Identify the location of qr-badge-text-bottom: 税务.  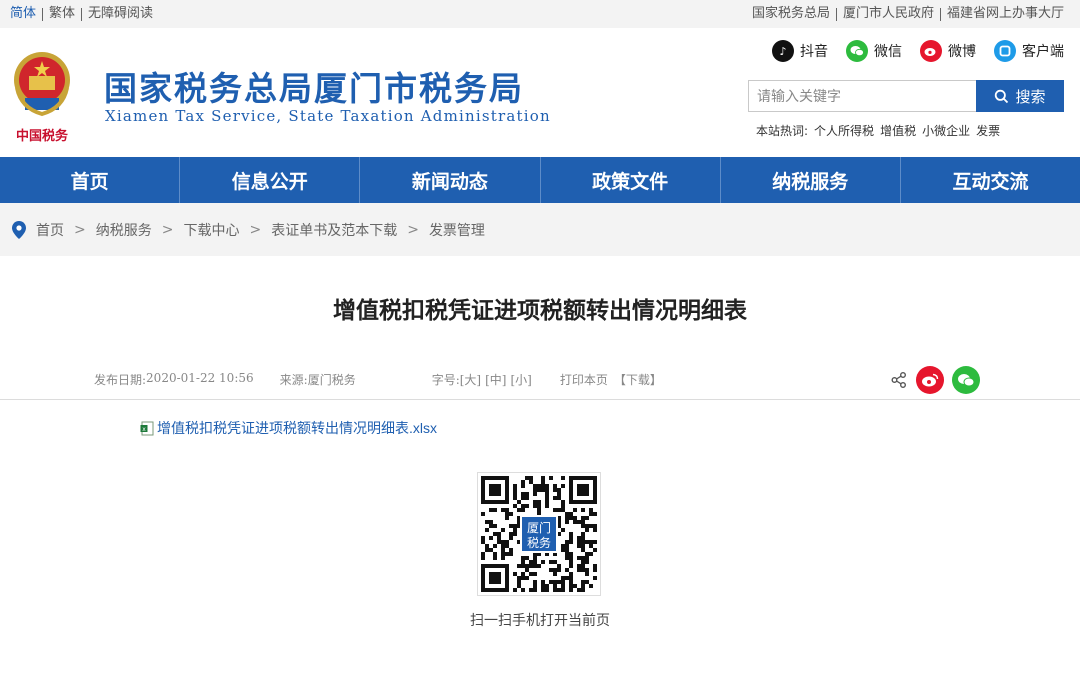
(539, 542).